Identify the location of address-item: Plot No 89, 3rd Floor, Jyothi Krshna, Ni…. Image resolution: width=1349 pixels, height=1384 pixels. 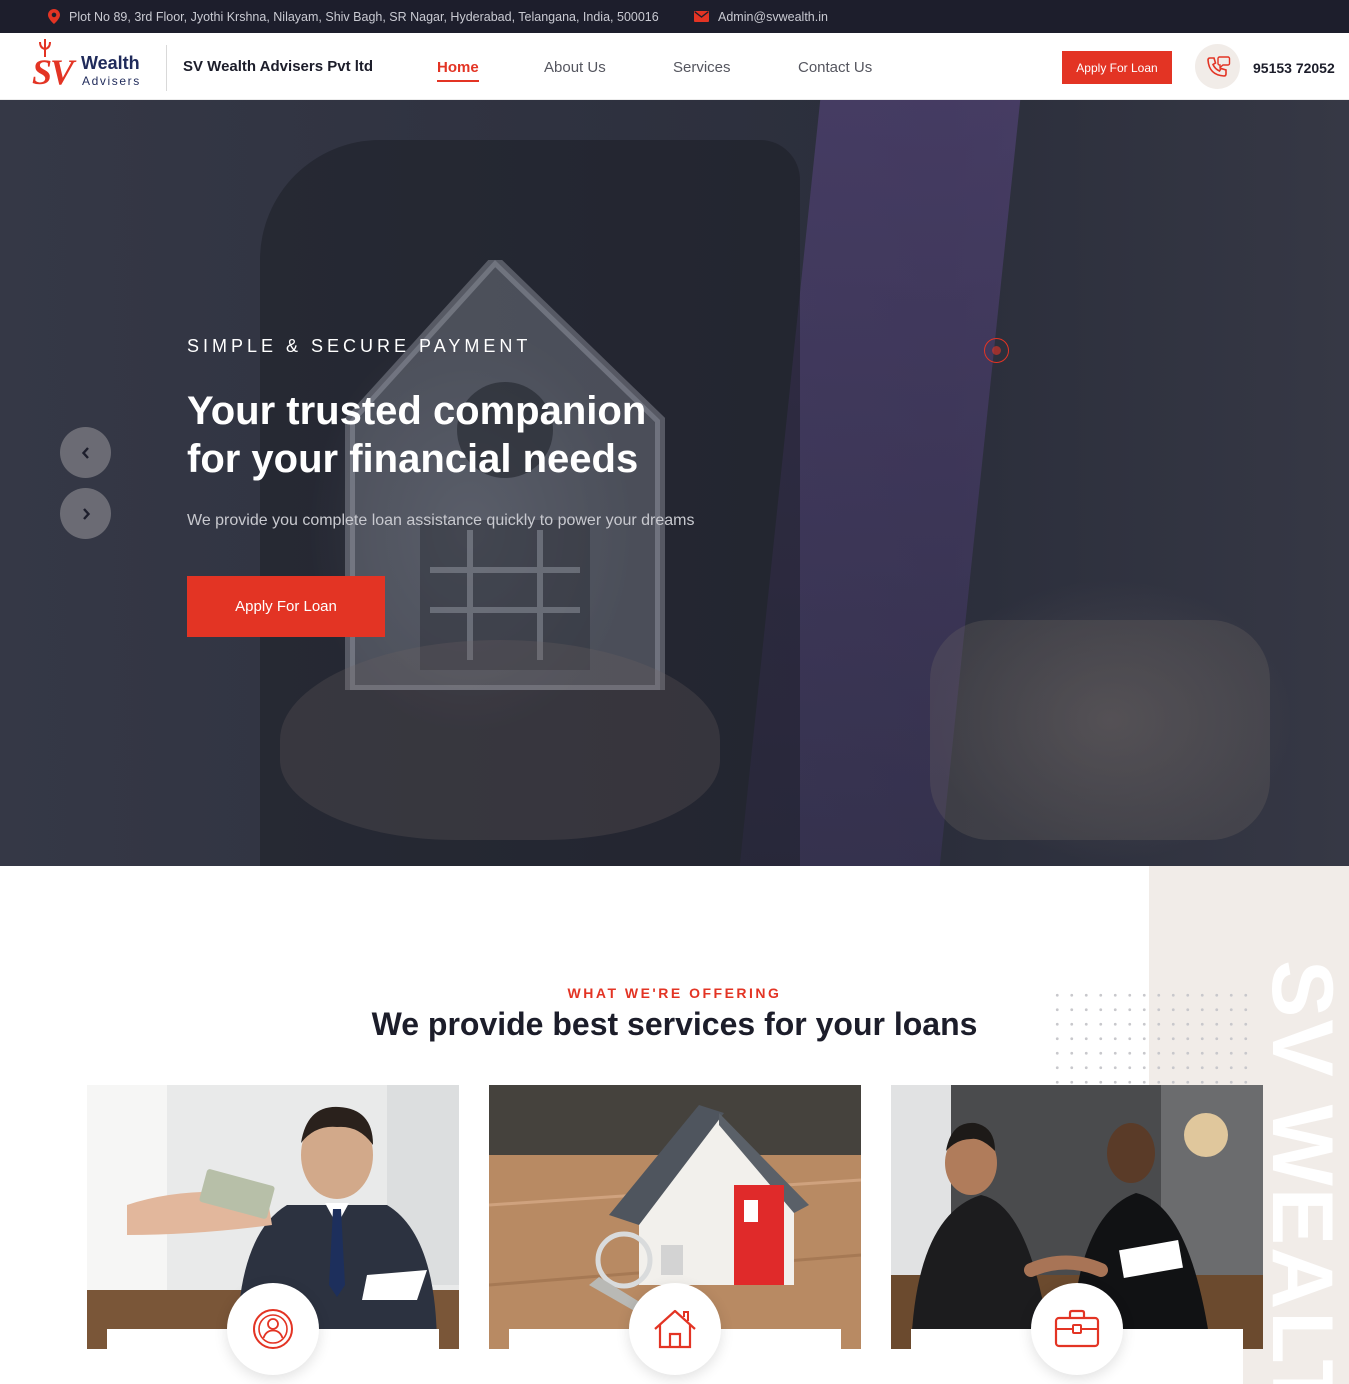
(353, 16).